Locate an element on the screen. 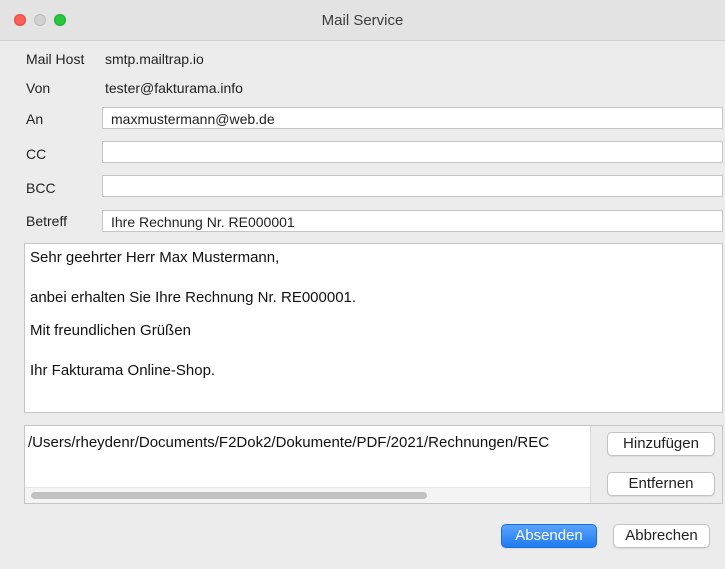 The image size is (725, 569). mail-host-label: Mail Host is located at coordinates (55, 59).